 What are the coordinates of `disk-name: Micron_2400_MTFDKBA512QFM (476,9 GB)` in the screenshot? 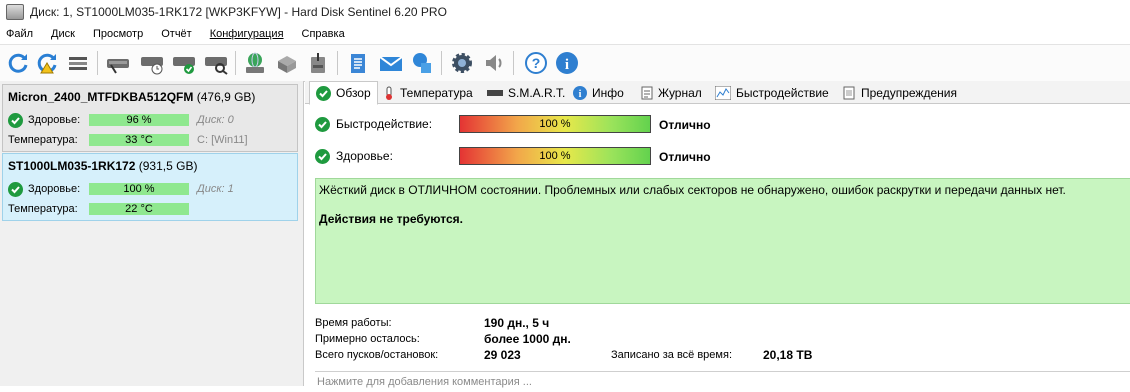 It's located at (132, 97).